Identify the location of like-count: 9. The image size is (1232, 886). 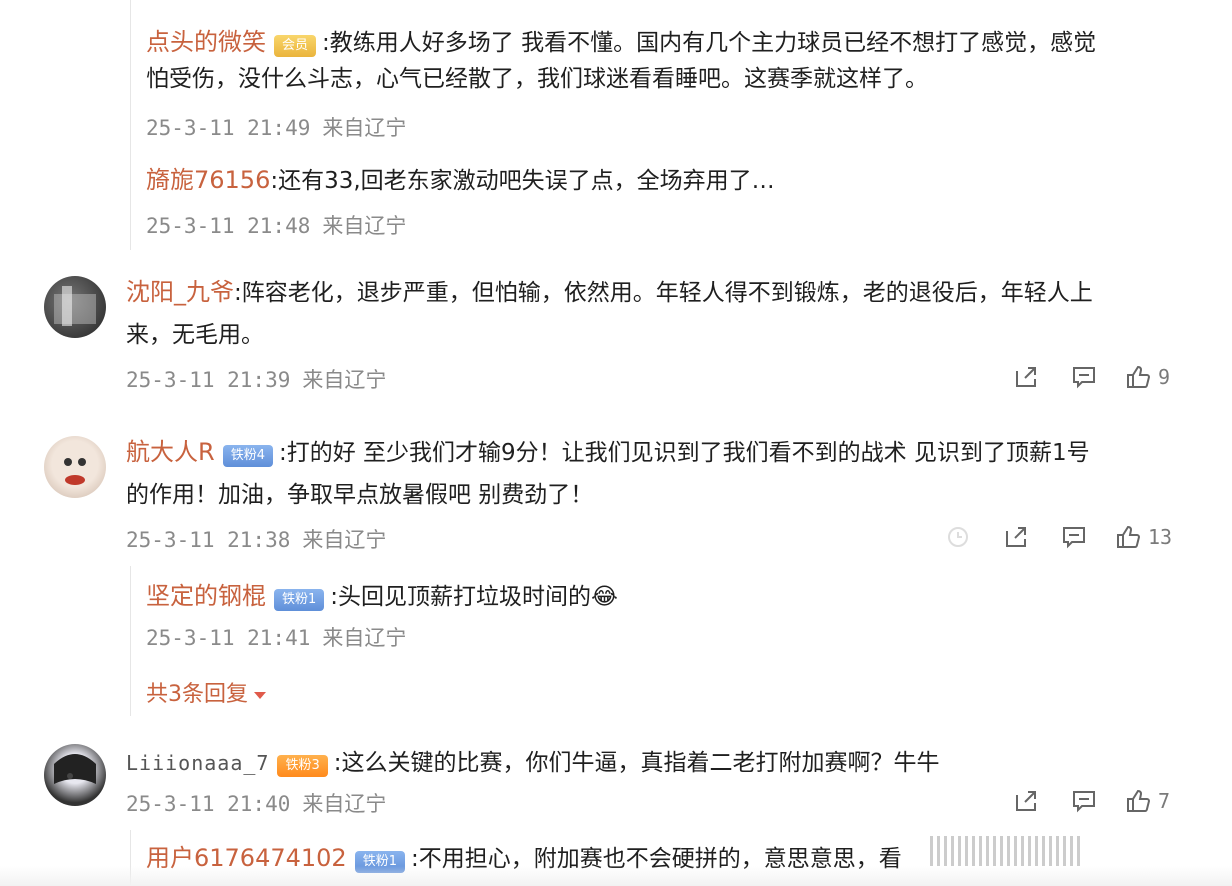
(1164, 377).